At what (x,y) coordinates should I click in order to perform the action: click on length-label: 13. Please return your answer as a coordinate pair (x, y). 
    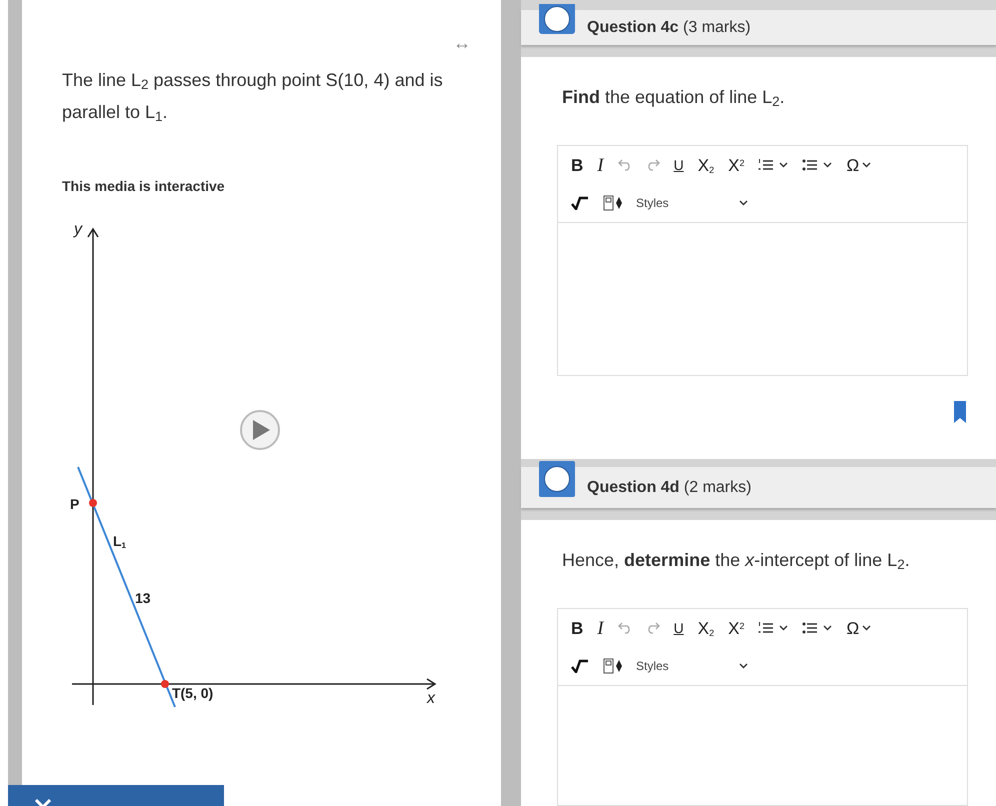
    Looking at the image, I should click on (142, 598).